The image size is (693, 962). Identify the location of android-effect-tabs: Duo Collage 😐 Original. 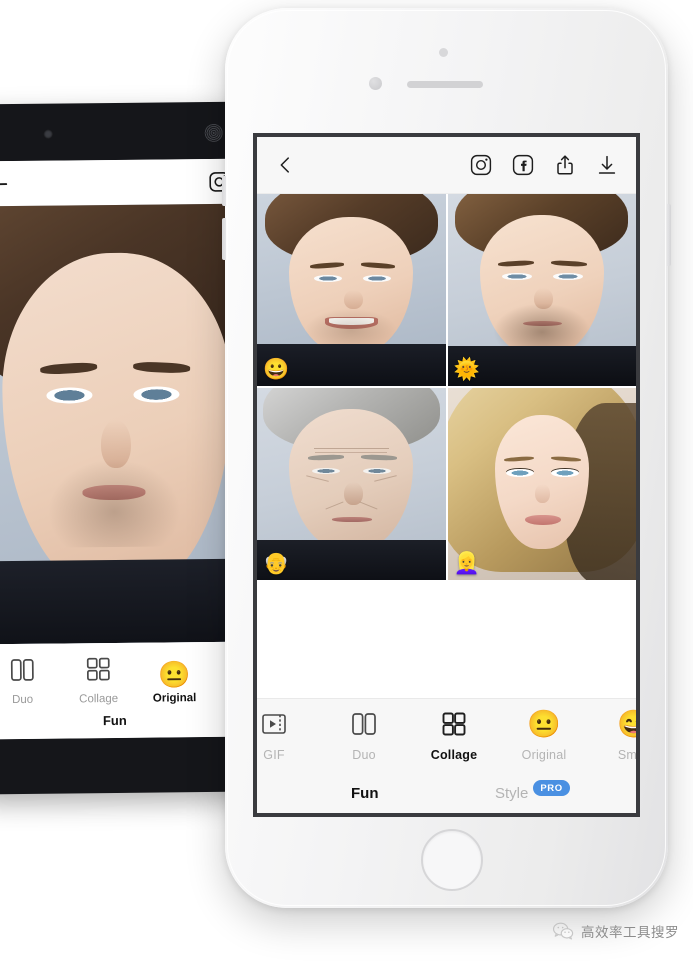
(125, 674).